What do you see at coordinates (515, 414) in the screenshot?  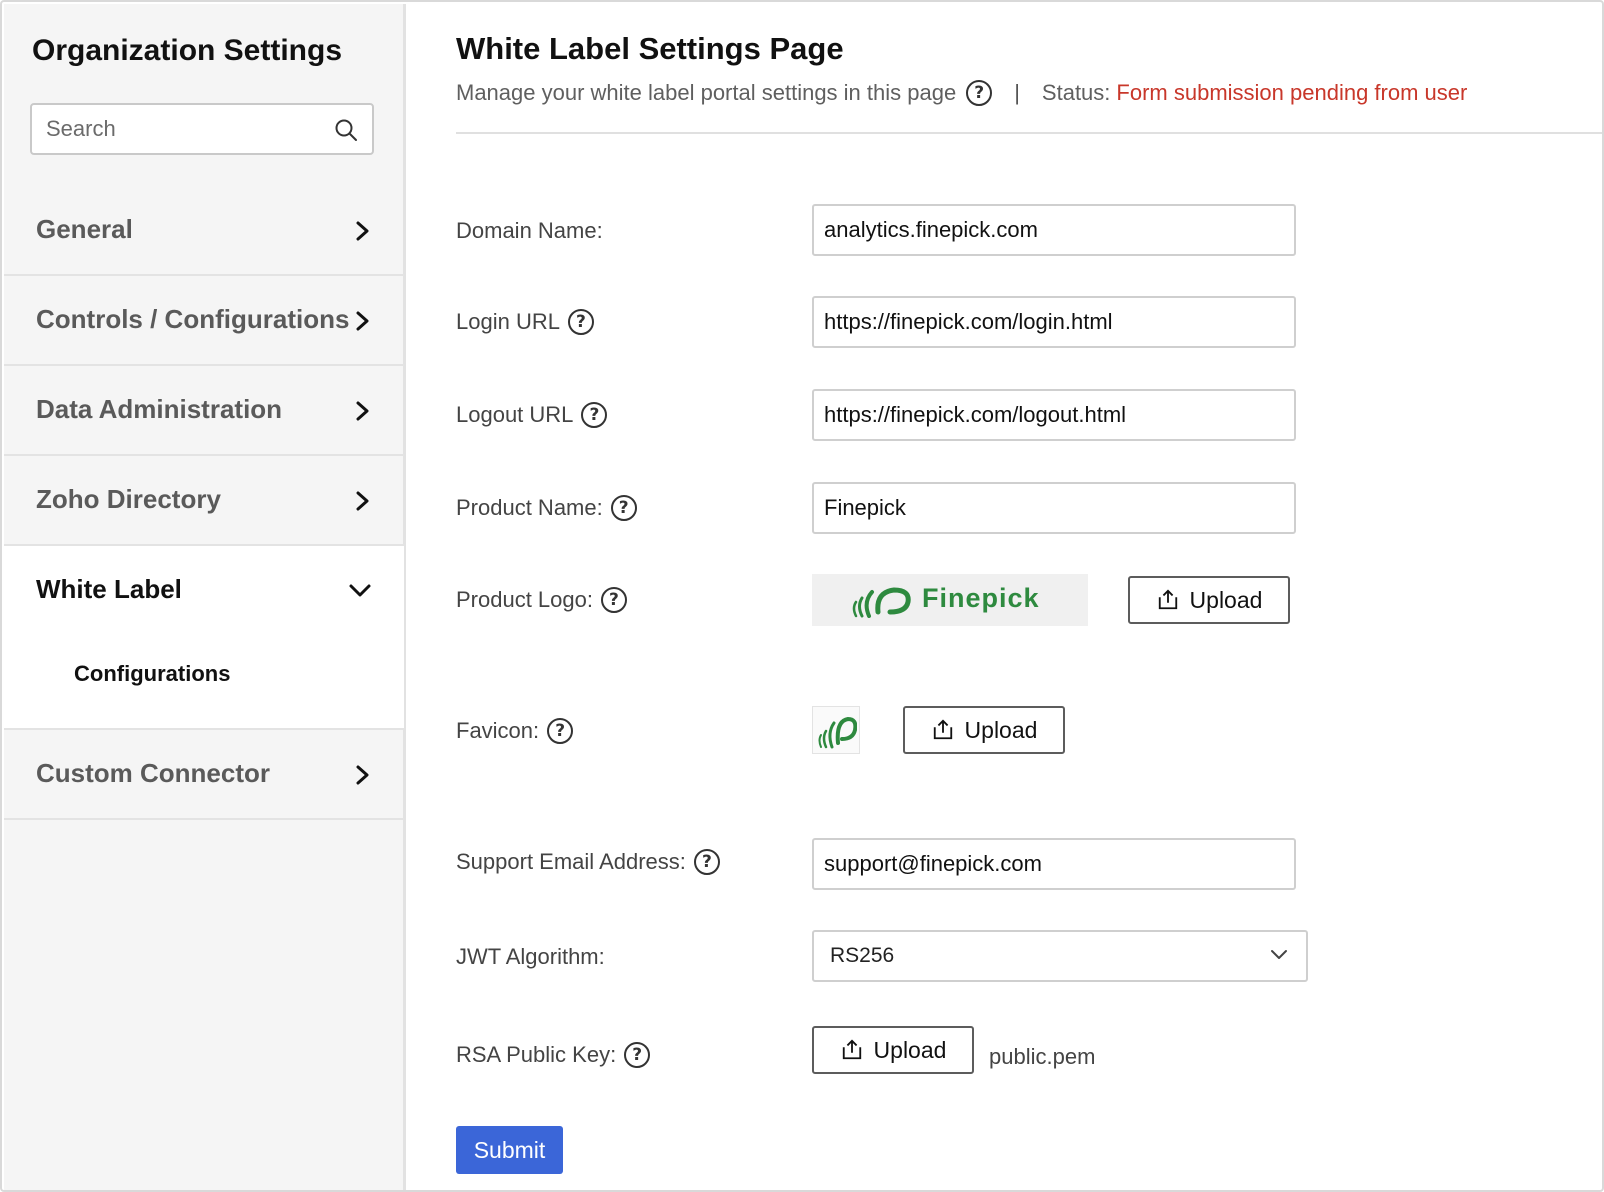 I see `field-label-text: Logout URL` at bounding box center [515, 414].